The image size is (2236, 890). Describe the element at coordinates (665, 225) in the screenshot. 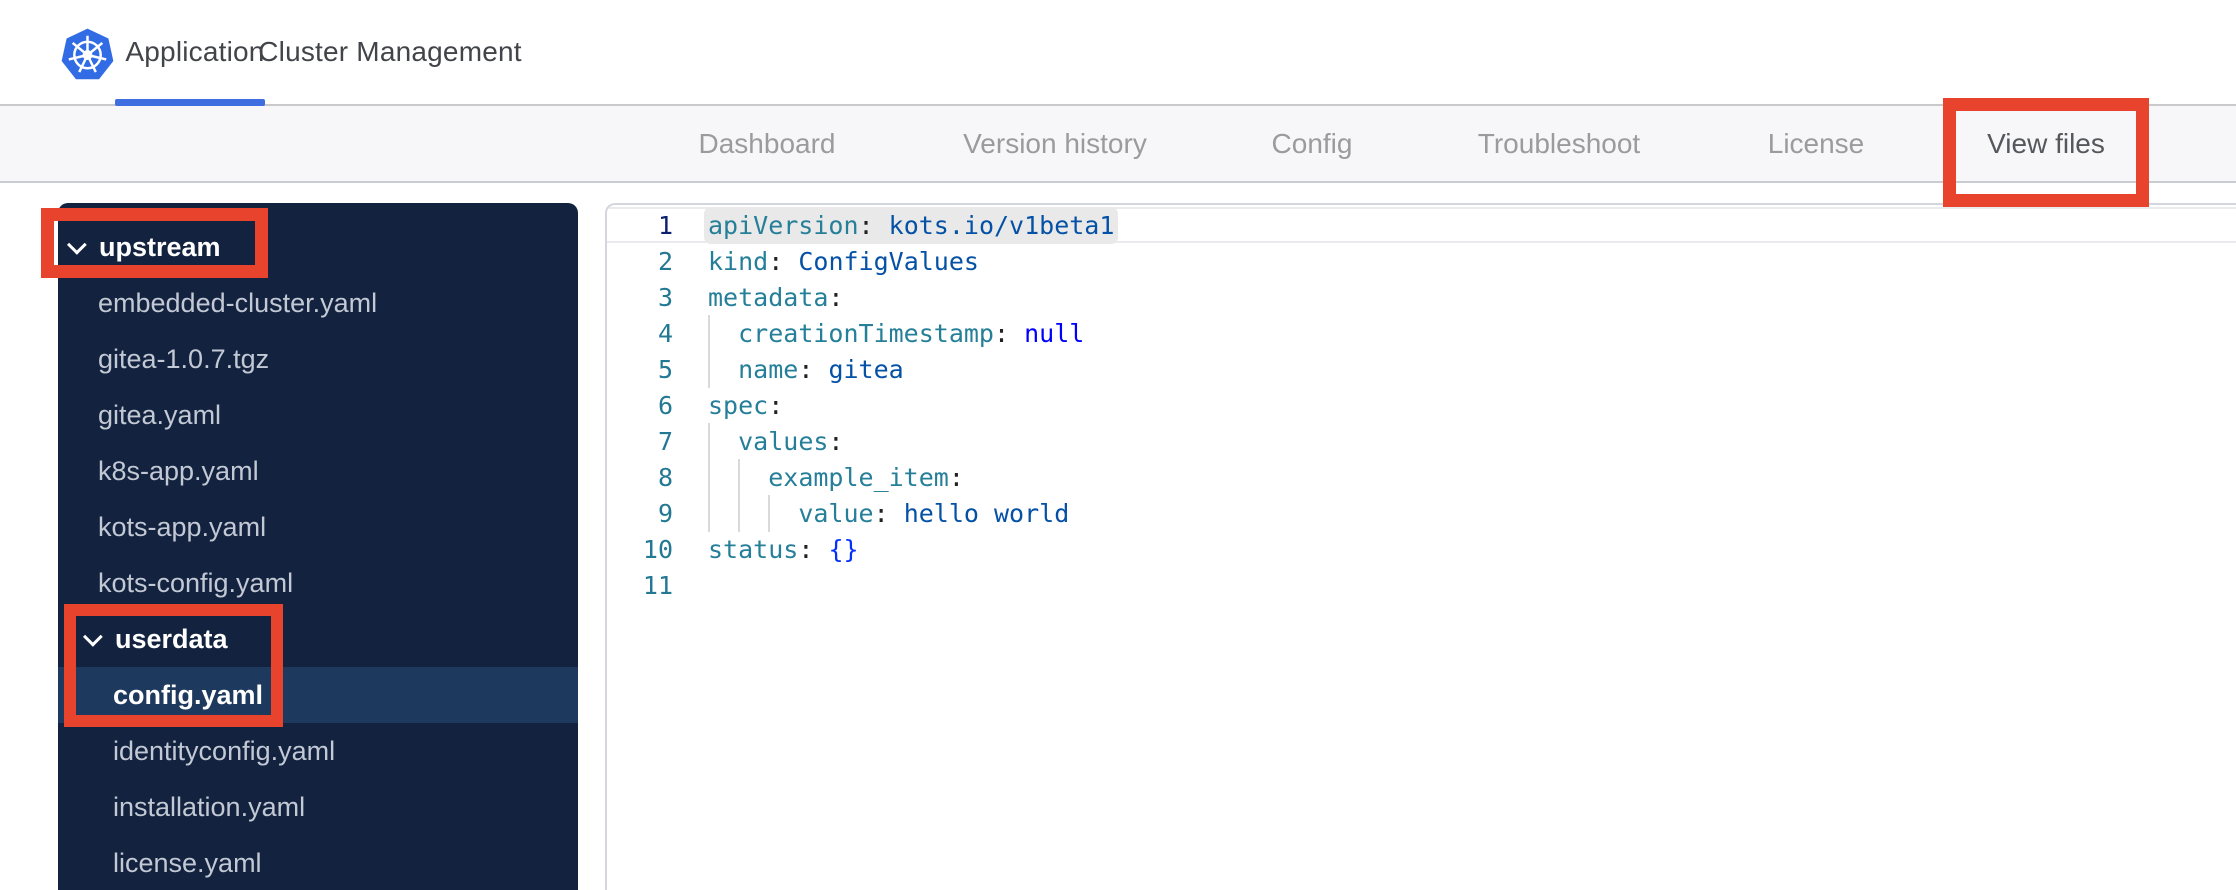

I see `line-number: 1` at that location.